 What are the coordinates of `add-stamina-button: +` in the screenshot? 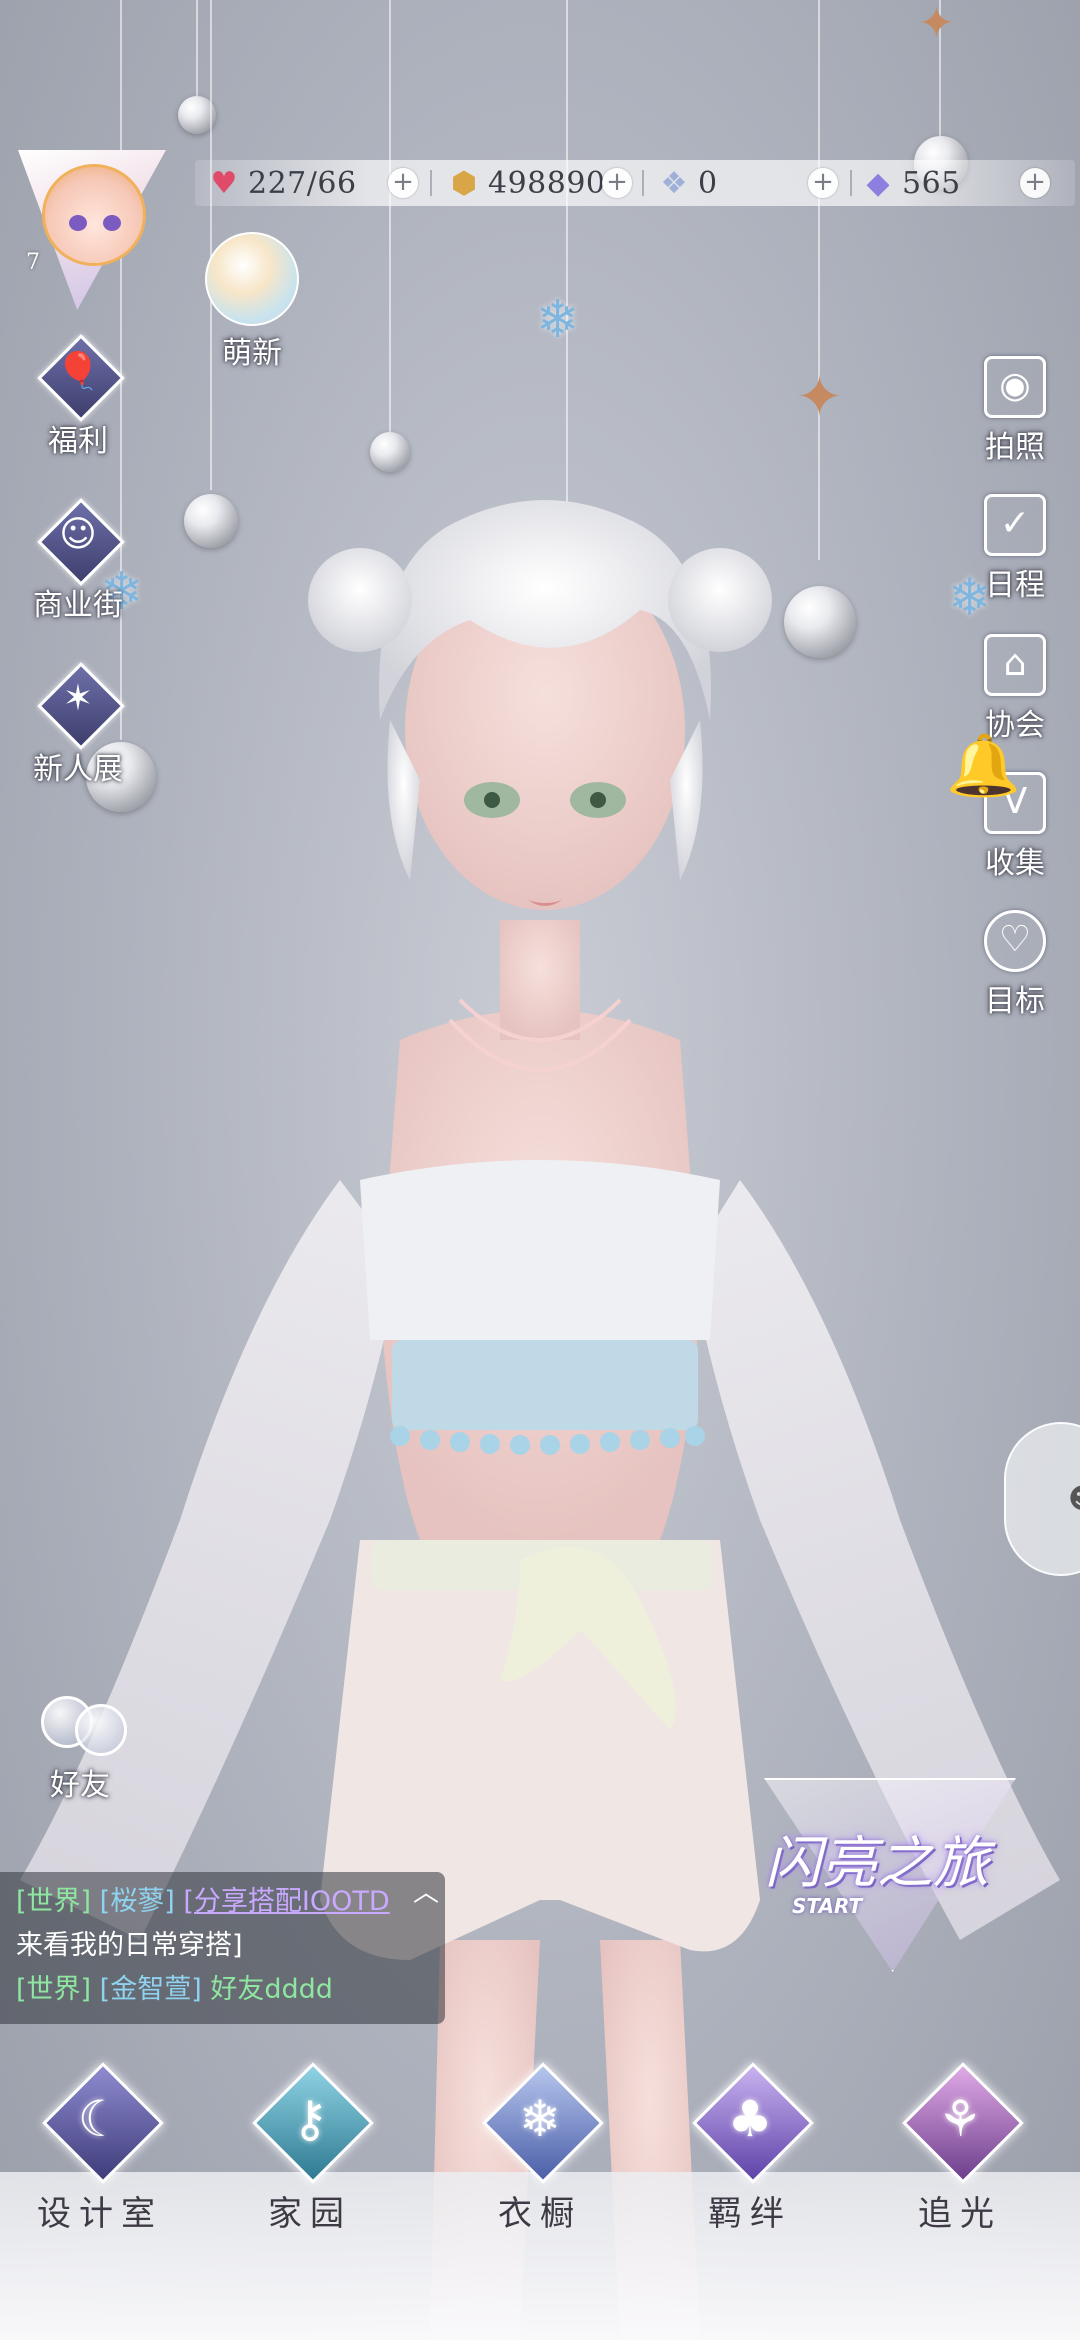 It's located at (403, 183).